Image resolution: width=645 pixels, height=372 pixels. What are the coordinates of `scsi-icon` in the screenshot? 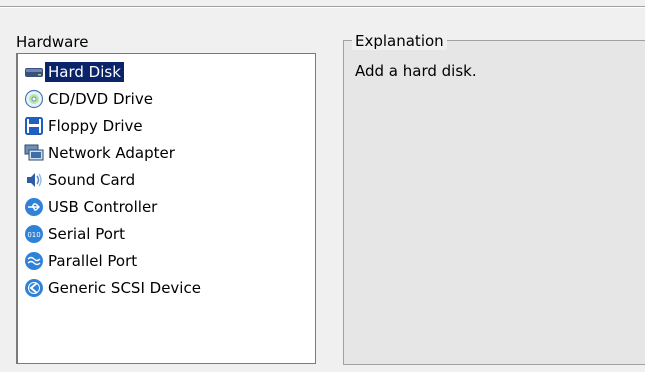 It's located at (34, 288).